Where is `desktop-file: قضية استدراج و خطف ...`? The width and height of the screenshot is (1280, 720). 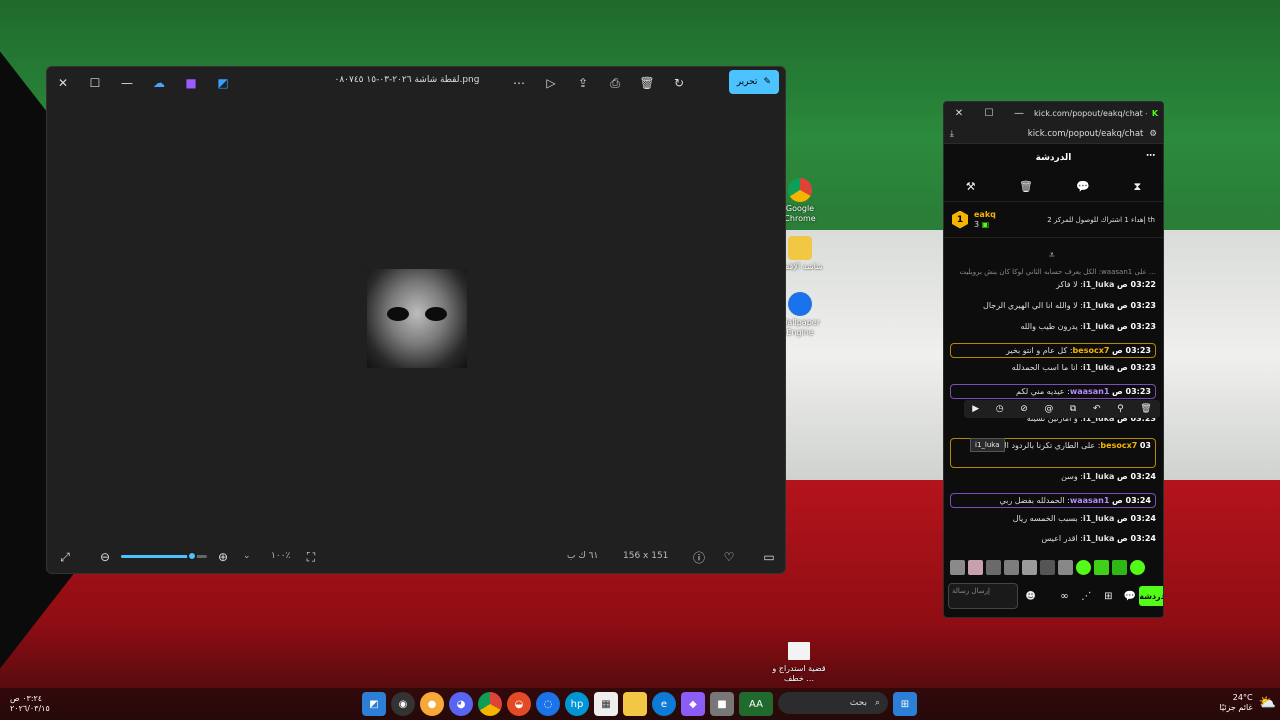 desktop-file: قضية استدراج و خطف ... is located at coordinates (799, 663).